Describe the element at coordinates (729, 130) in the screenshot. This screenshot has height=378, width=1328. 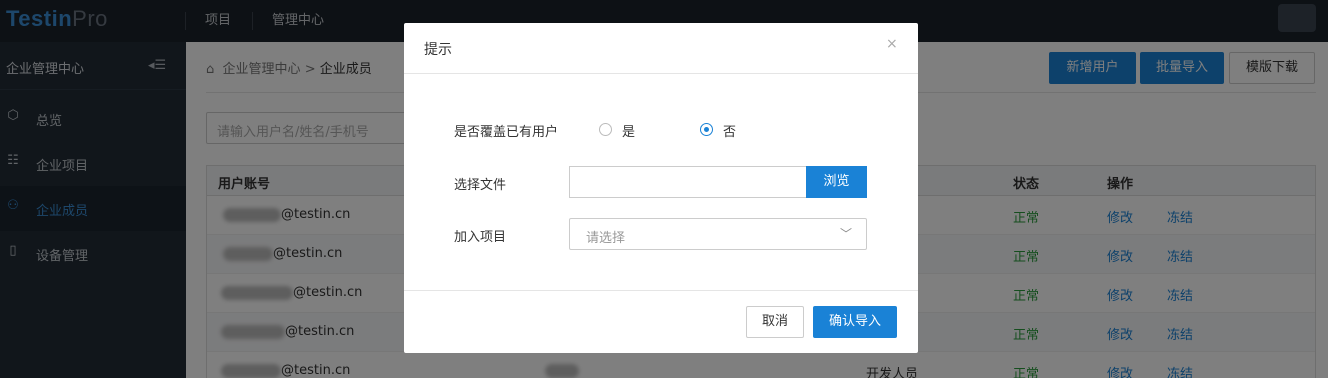
I see `radio-no-label: 否` at that location.